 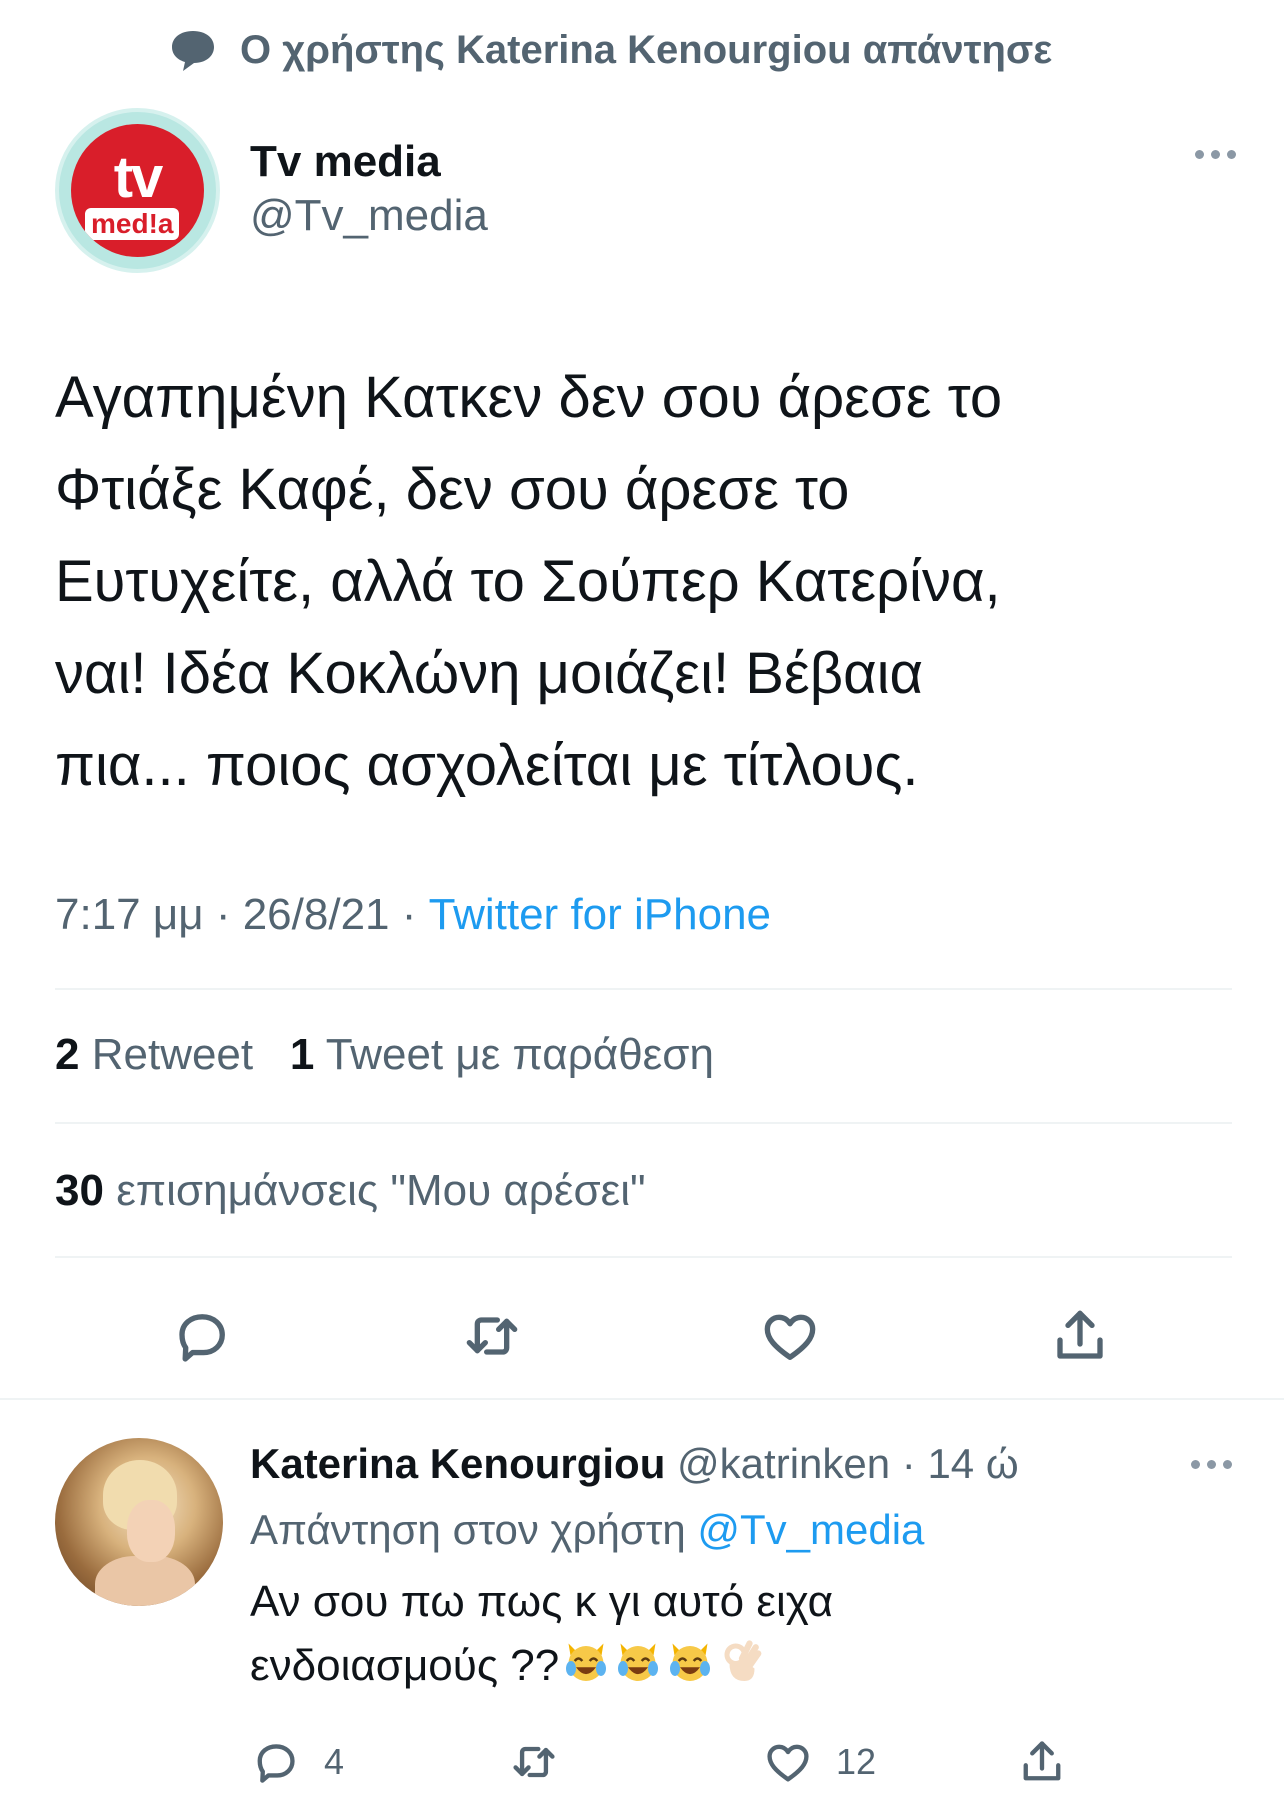 I want to click on tweet-text-line: πια... ποιος ασχολείται με τίτλους., so click(x=487, y=765).